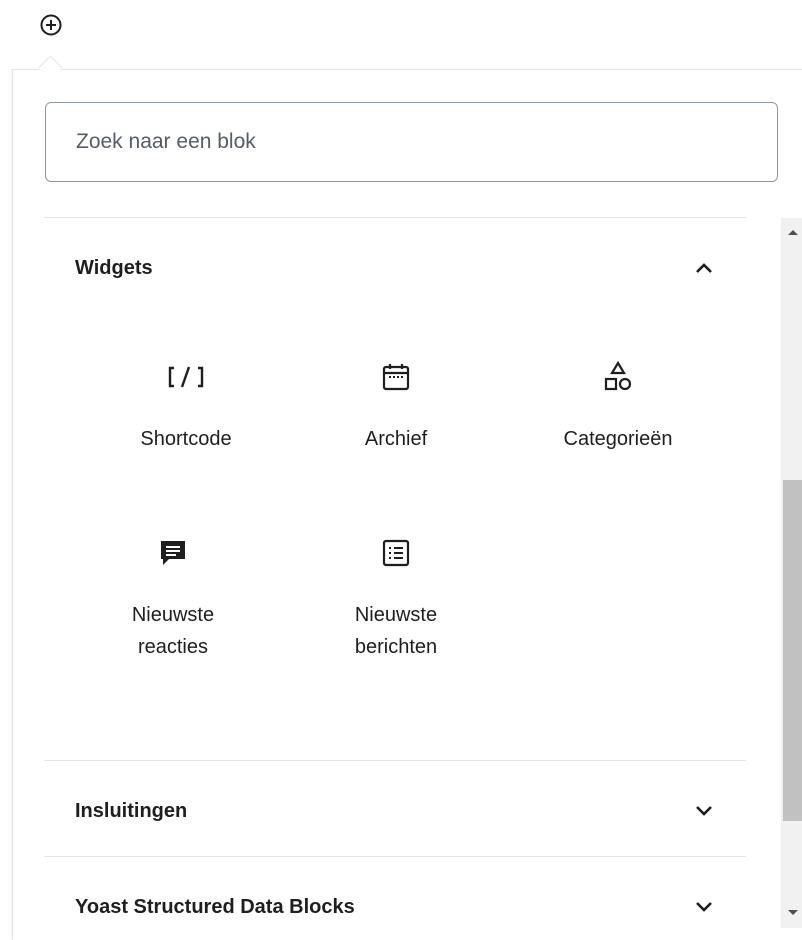 This screenshot has height=940, width=802. What do you see at coordinates (186, 439) in the screenshot?
I see `block-label: Shortcode` at bounding box center [186, 439].